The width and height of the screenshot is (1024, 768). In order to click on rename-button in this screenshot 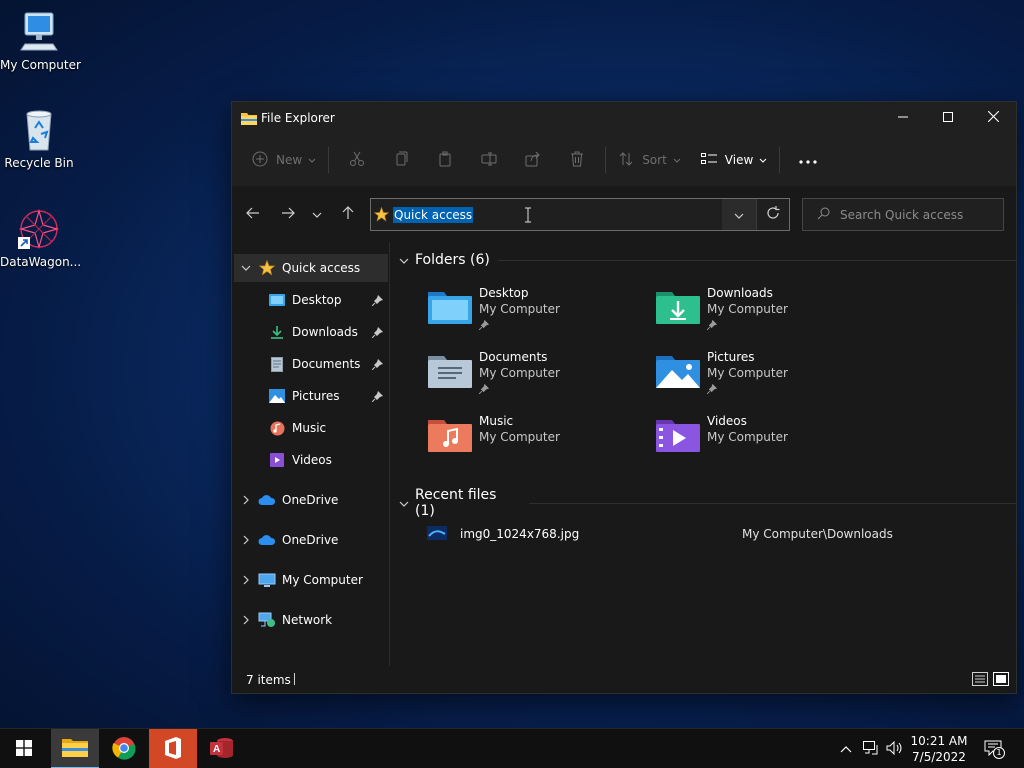, I will do `click(489, 160)`.